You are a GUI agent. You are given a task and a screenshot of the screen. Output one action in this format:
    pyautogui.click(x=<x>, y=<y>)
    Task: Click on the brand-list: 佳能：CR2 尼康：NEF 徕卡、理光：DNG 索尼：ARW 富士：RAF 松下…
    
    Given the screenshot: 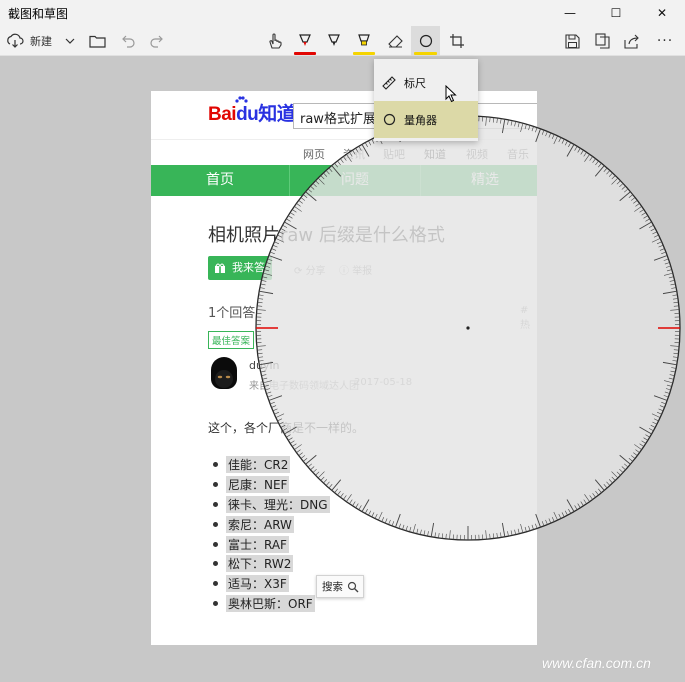 What is the action you would take?
    pyautogui.click(x=271, y=534)
    